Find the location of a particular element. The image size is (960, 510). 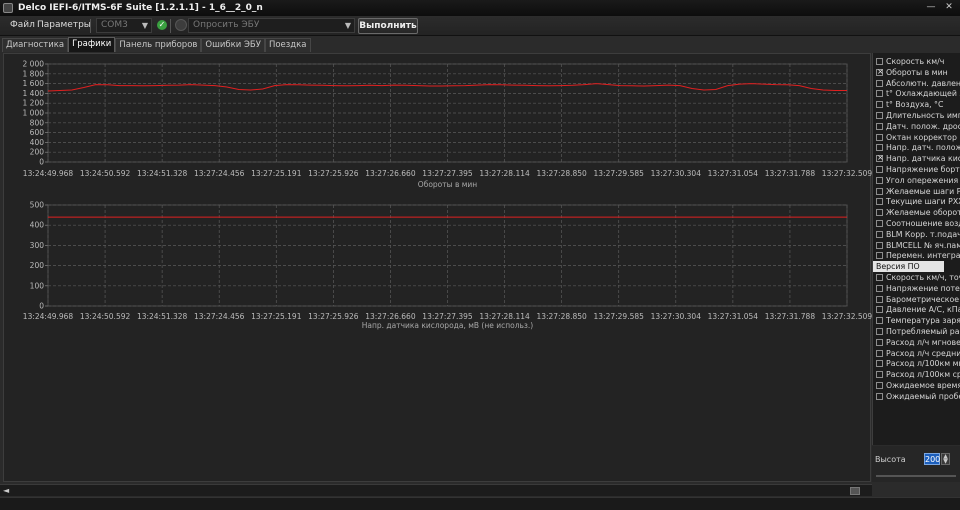

tab-diagnostics: Диагностика is located at coordinates (35, 45).